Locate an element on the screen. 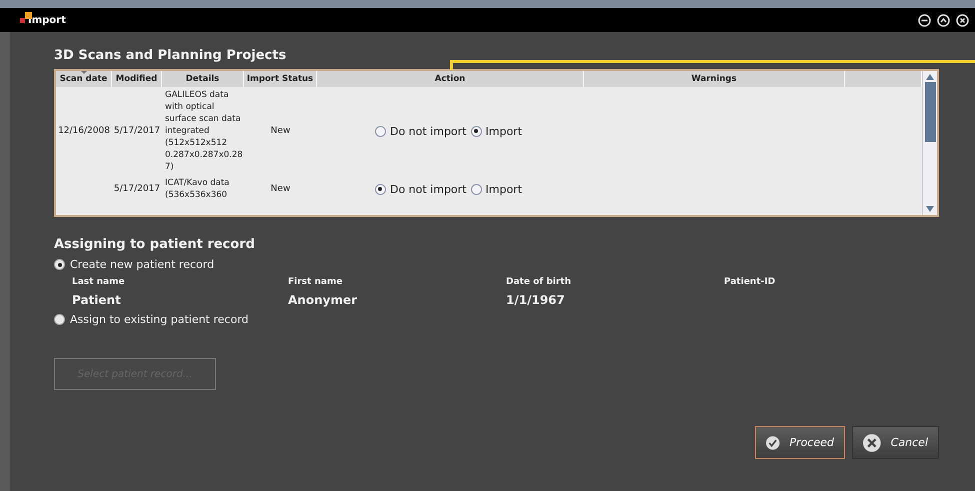 The height and width of the screenshot is (491, 975). scroll-thumb is located at coordinates (930, 112).